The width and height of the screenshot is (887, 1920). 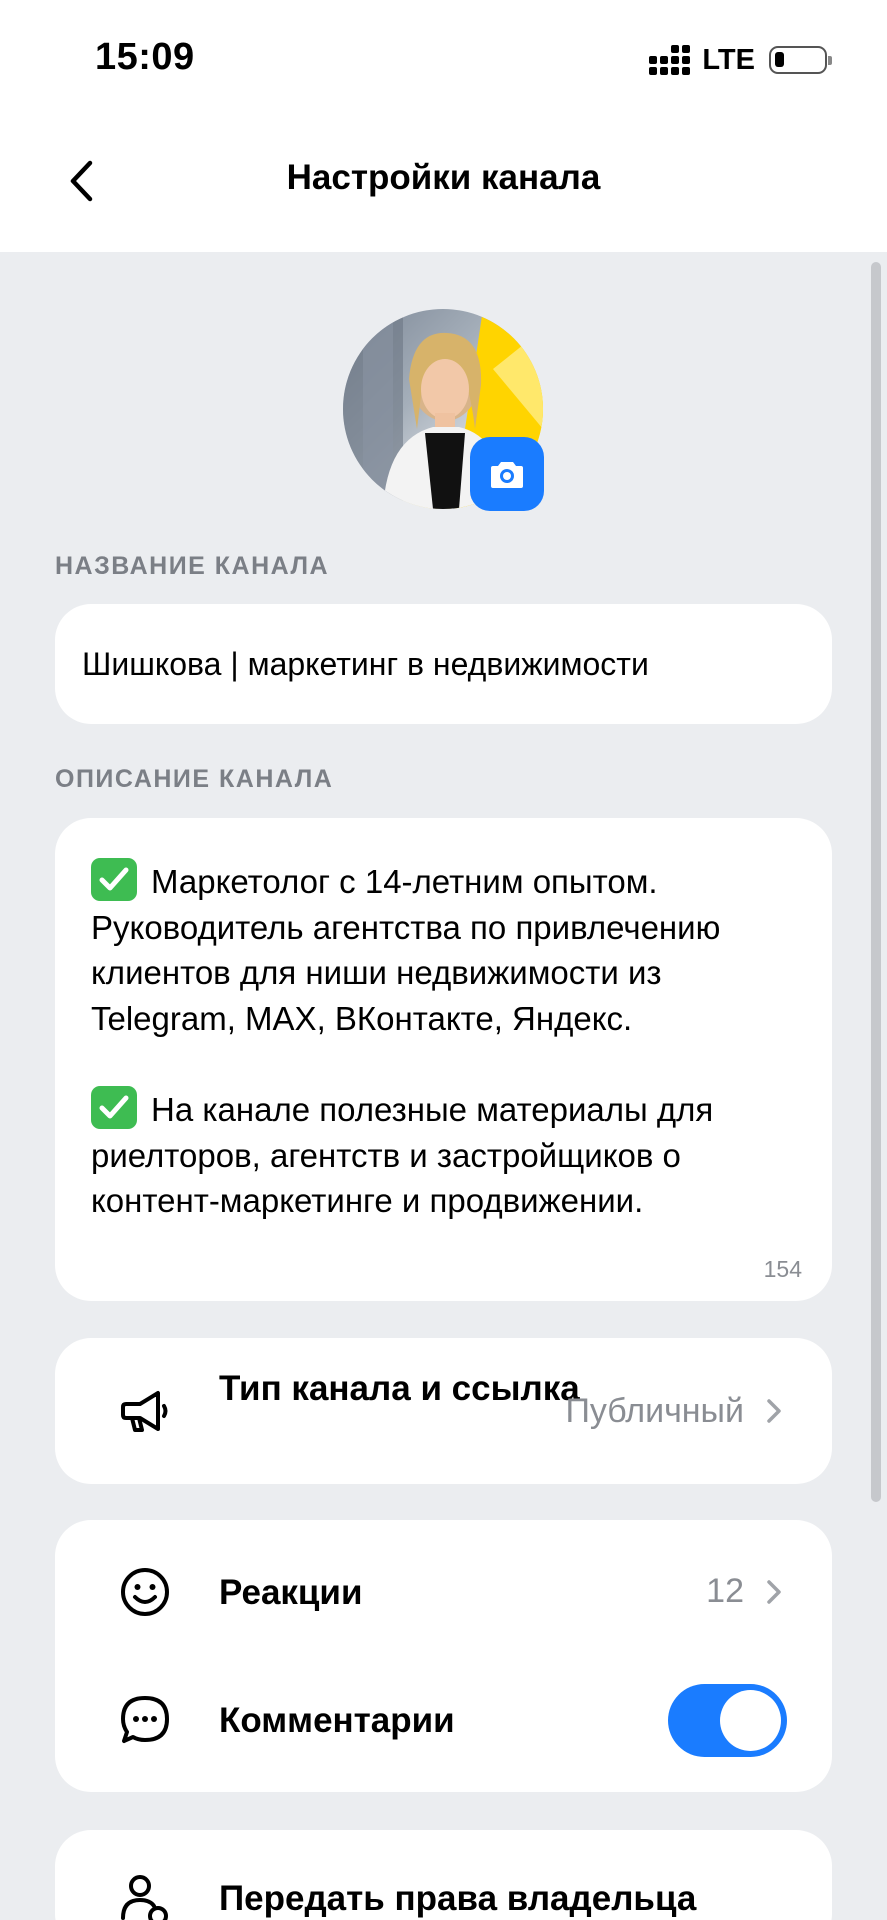 What do you see at coordinates (725, 1591) in the screenshot?
I see `reactions-count: 12` at bounding box center [725, 1591].